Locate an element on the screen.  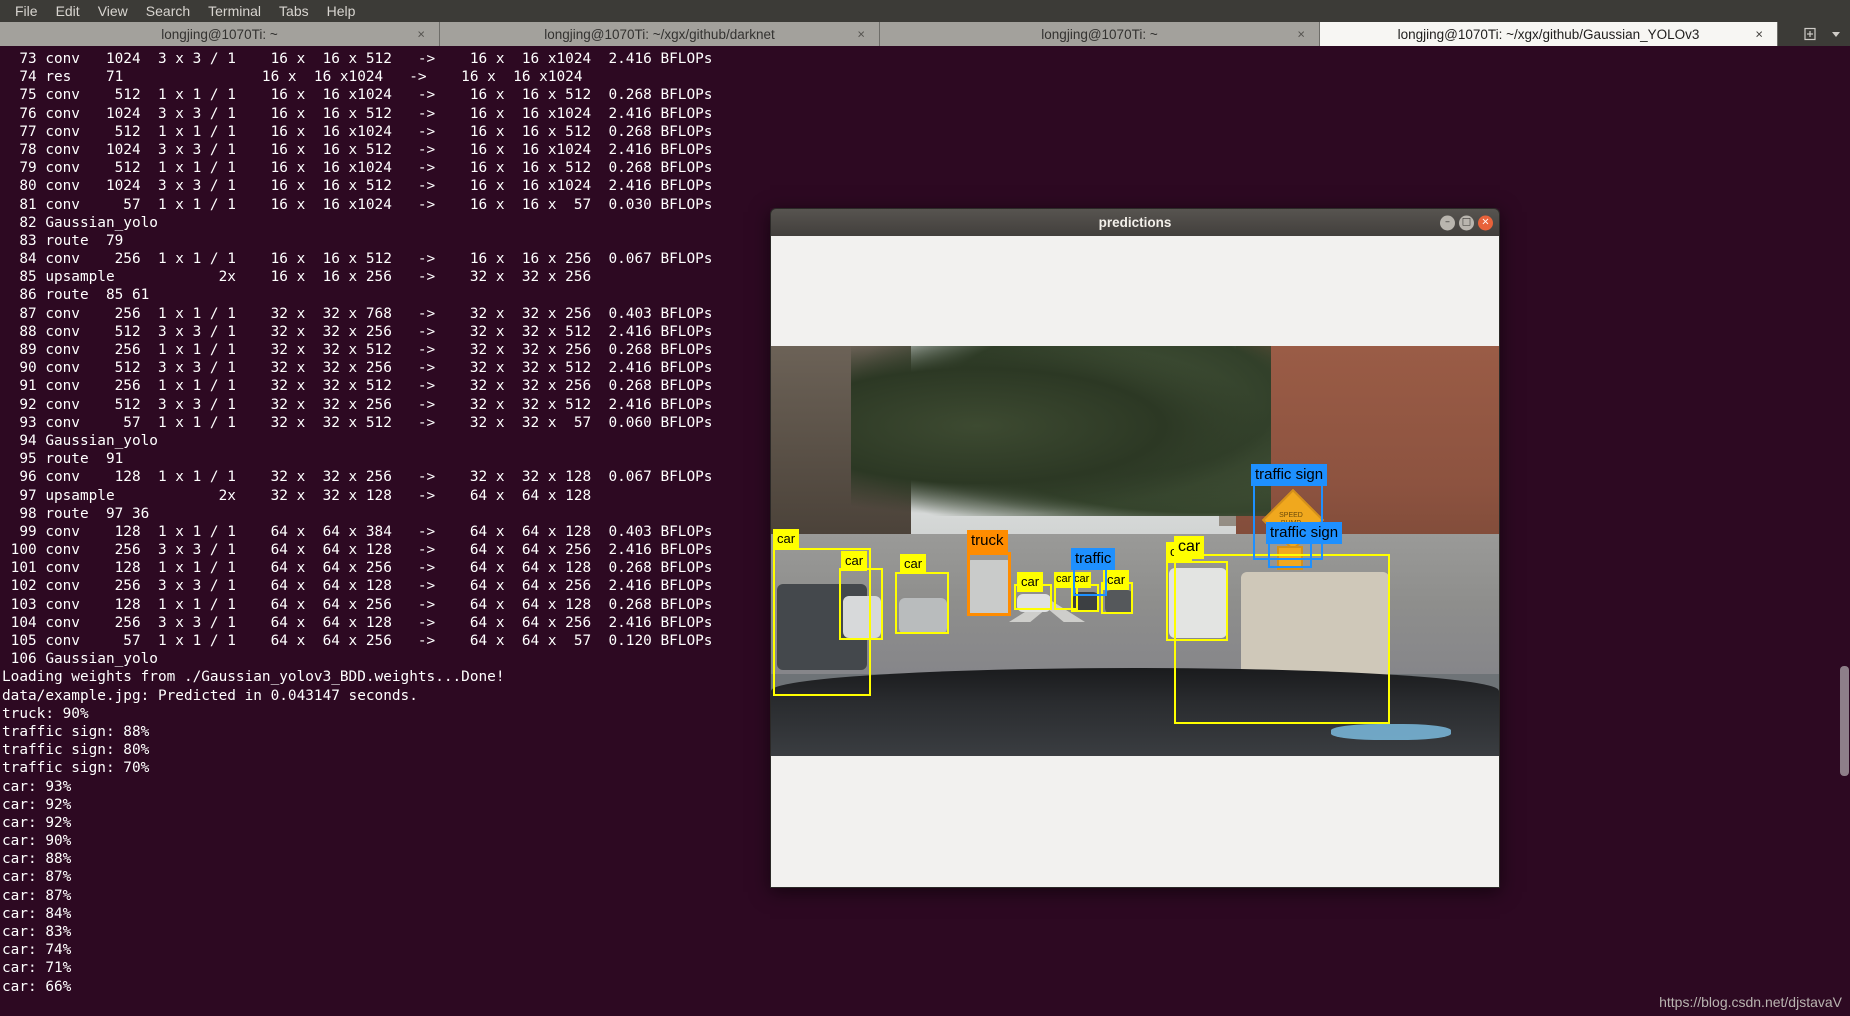
detection-label-car-10: car is located at coordinates (1189, 547).